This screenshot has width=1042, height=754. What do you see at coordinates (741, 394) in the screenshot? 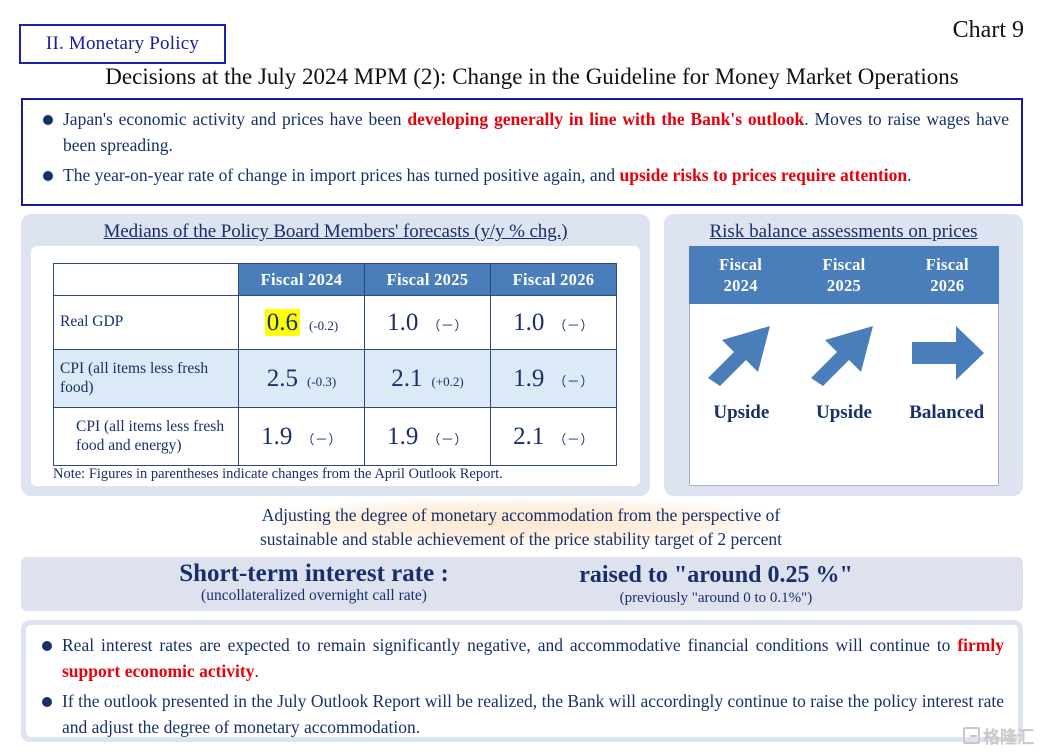
I see `risk-assessment-fy2024: Upside` at bounding box center [741, 394].